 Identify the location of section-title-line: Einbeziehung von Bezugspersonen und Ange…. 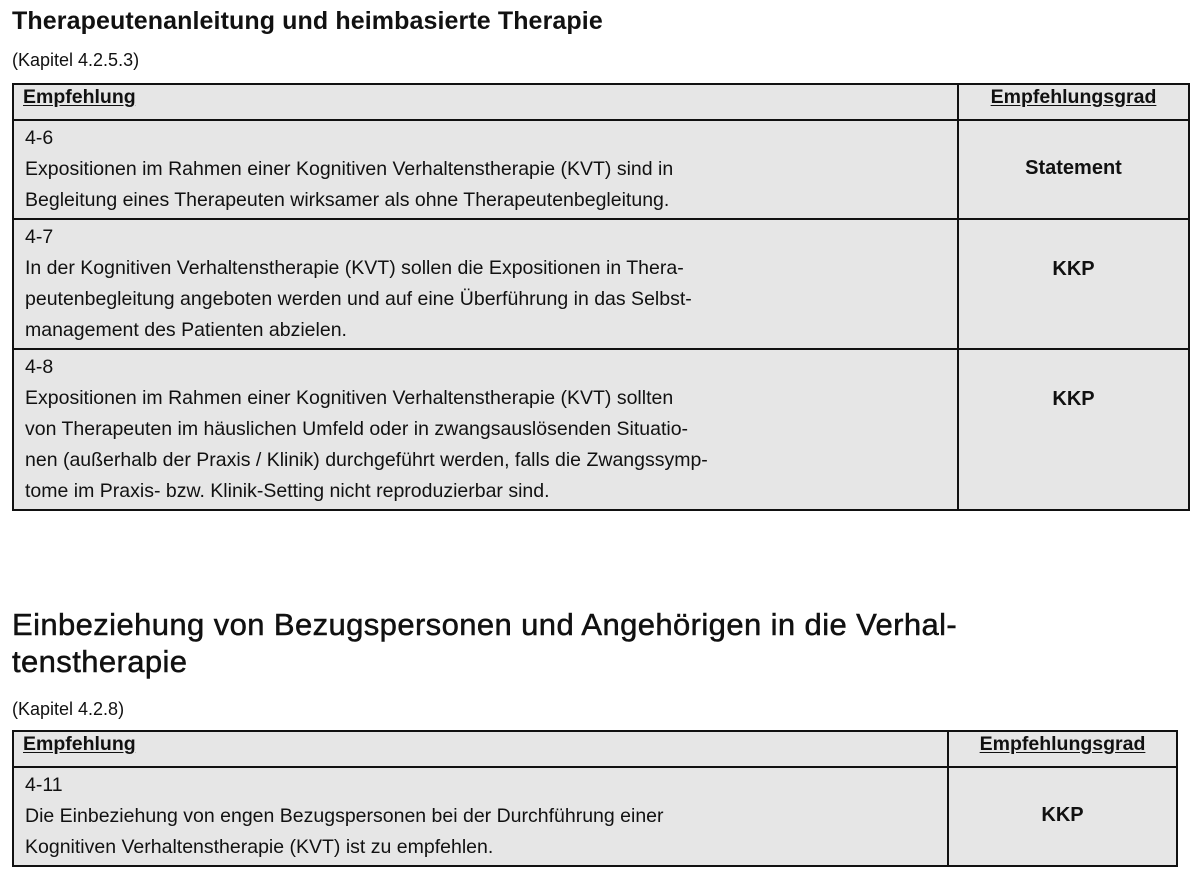
(485, 624).